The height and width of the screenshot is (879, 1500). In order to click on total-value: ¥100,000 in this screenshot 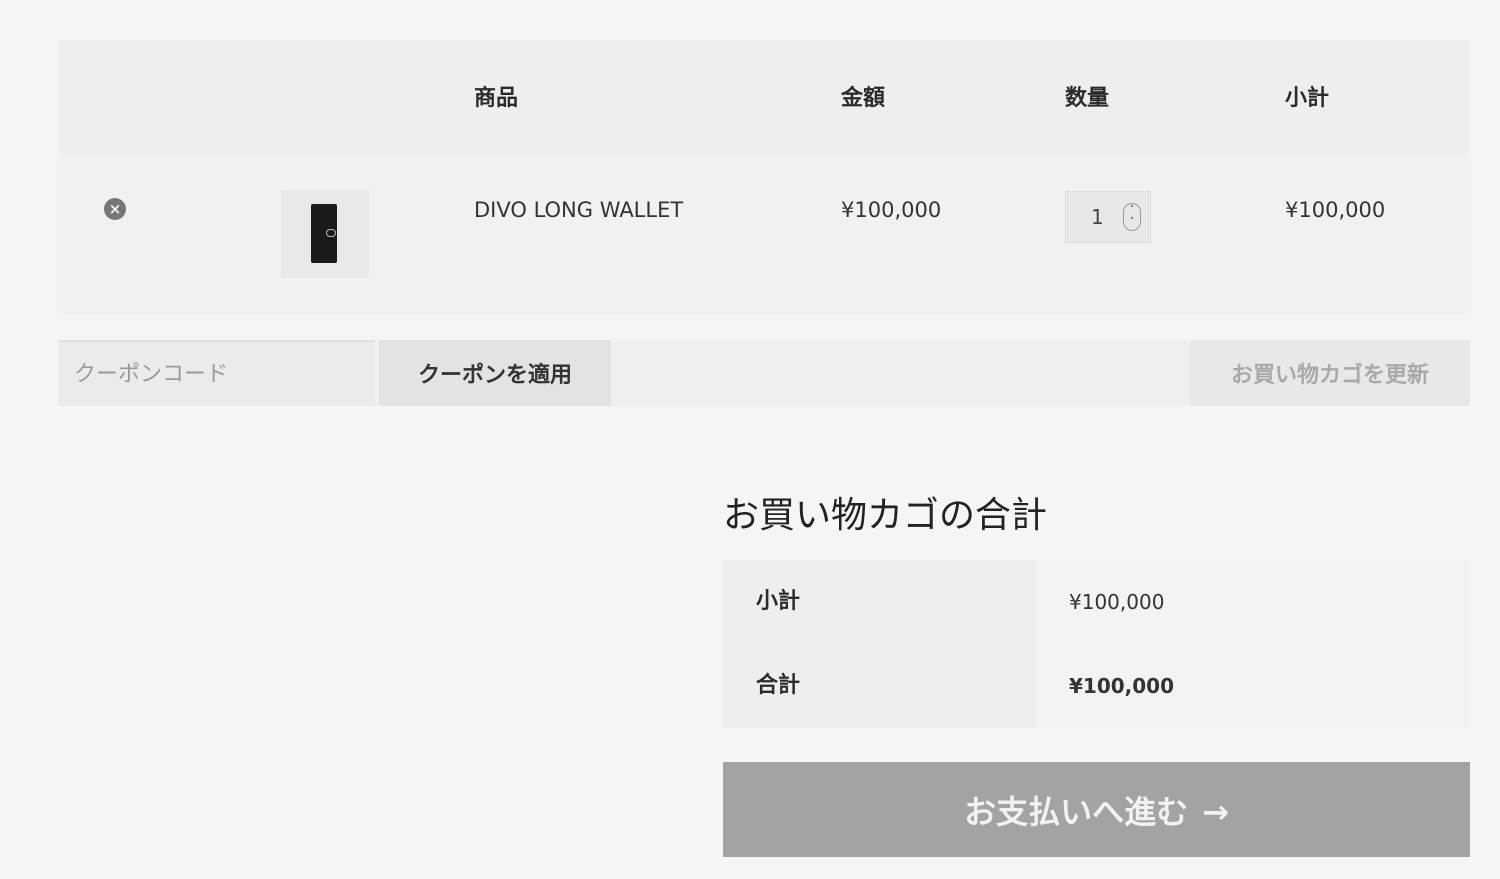, I will do `click(1253, 686)`.